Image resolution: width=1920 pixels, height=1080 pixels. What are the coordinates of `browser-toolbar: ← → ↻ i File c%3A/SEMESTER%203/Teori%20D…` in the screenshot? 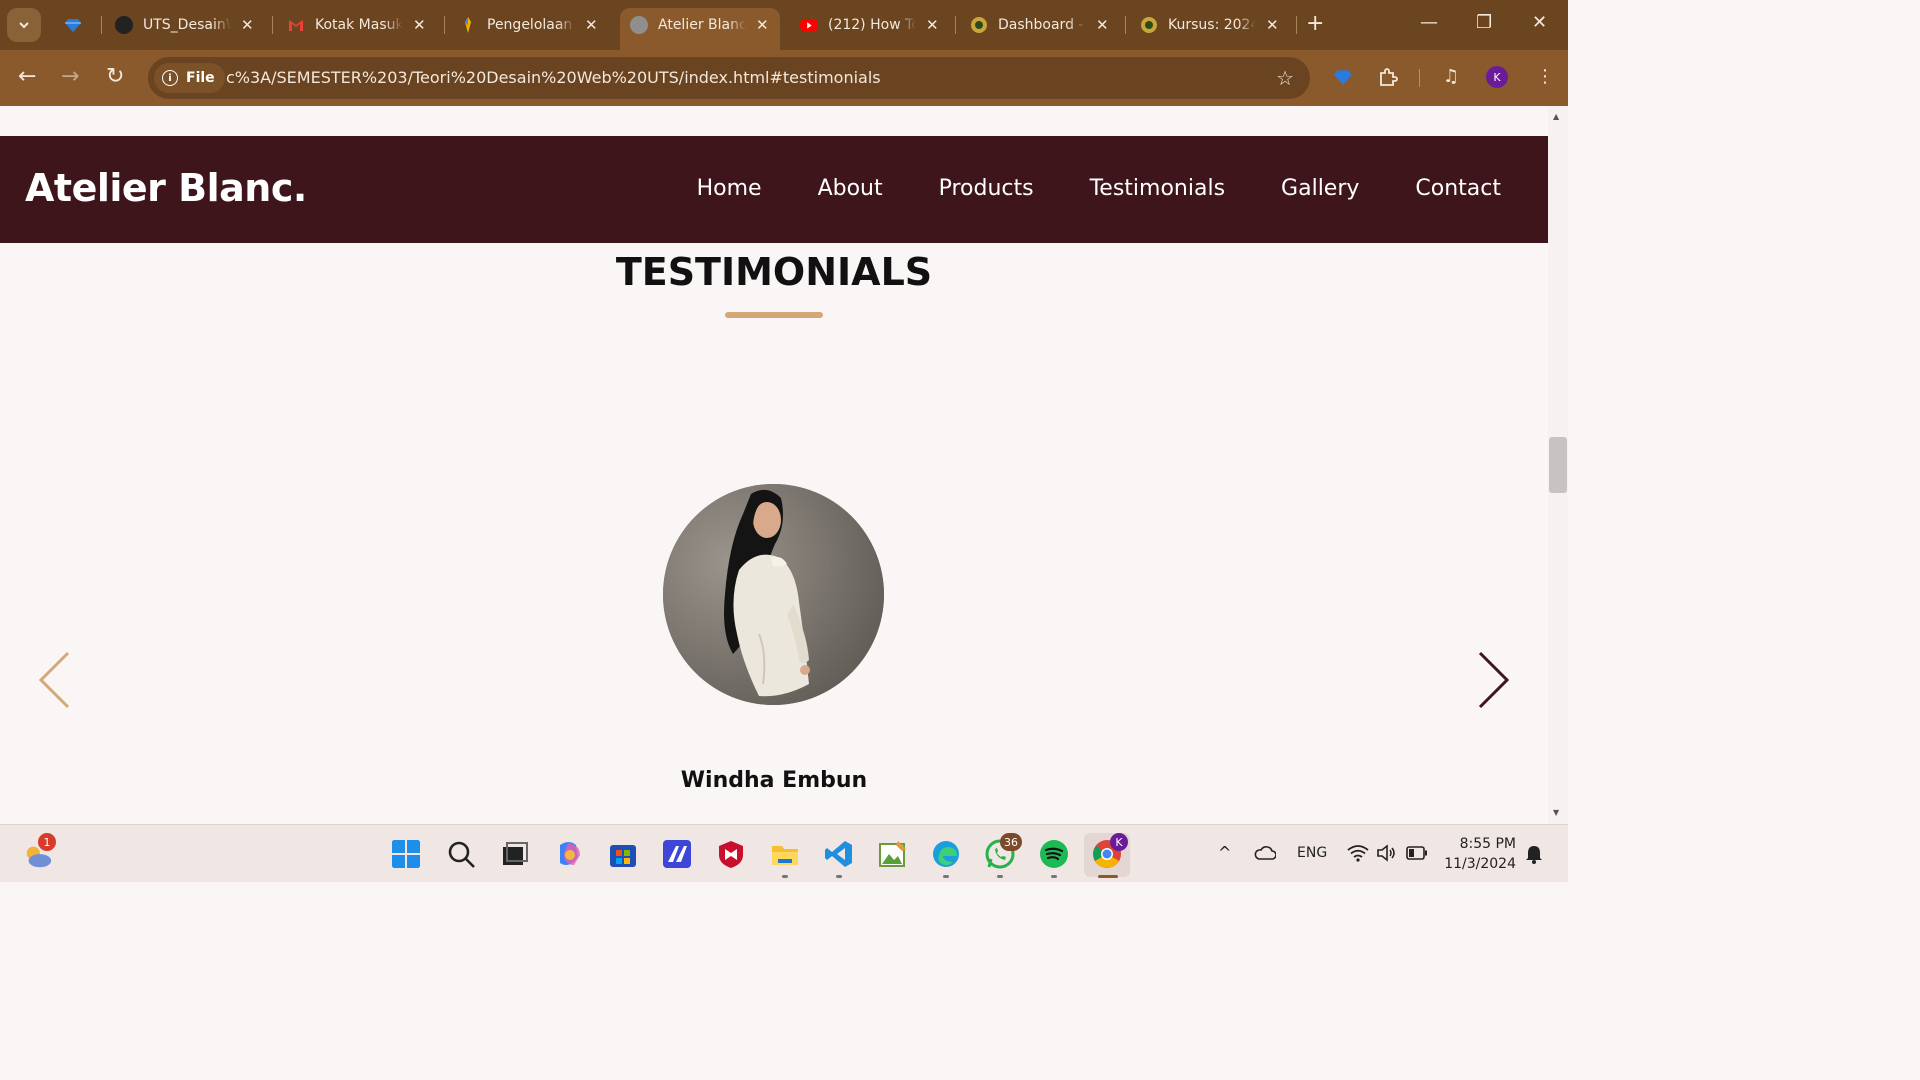 It's located at (784, 78).